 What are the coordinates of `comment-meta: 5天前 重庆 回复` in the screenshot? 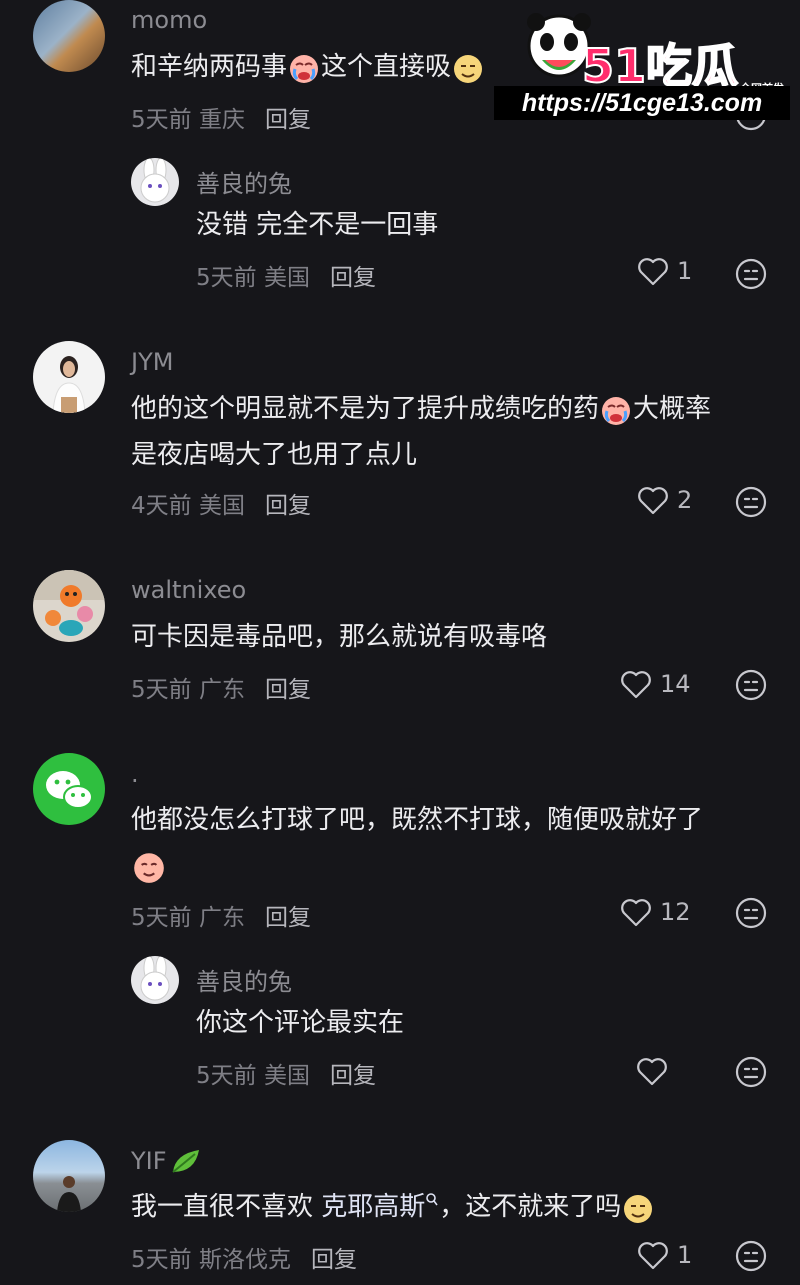 It's located at (221, 120).